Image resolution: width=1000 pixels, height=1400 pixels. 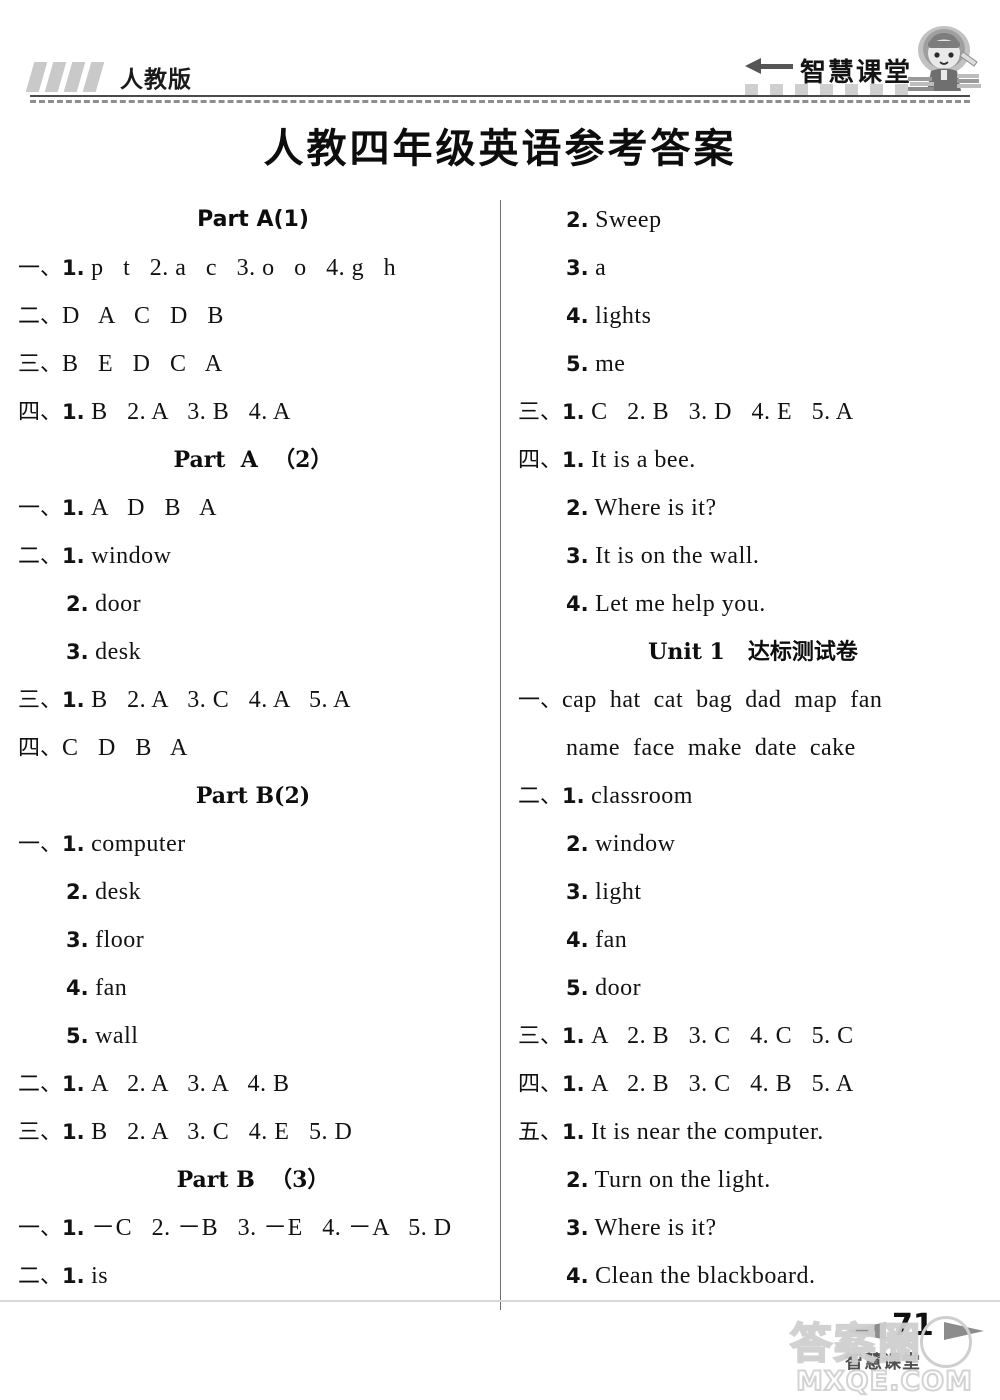 I want to click on decorative-slash-bars-icon, so click(x=66, y=77).